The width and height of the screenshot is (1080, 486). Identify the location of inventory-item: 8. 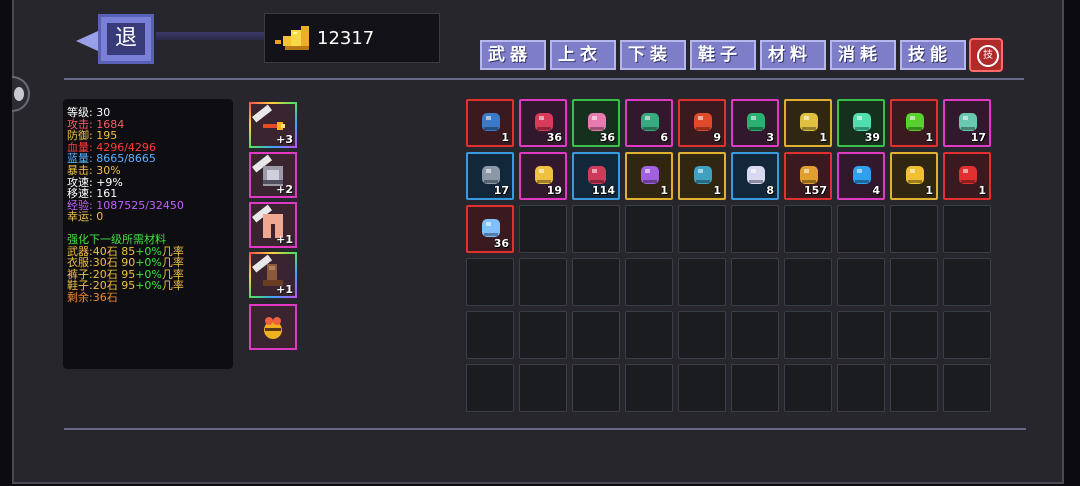
(755, 176).